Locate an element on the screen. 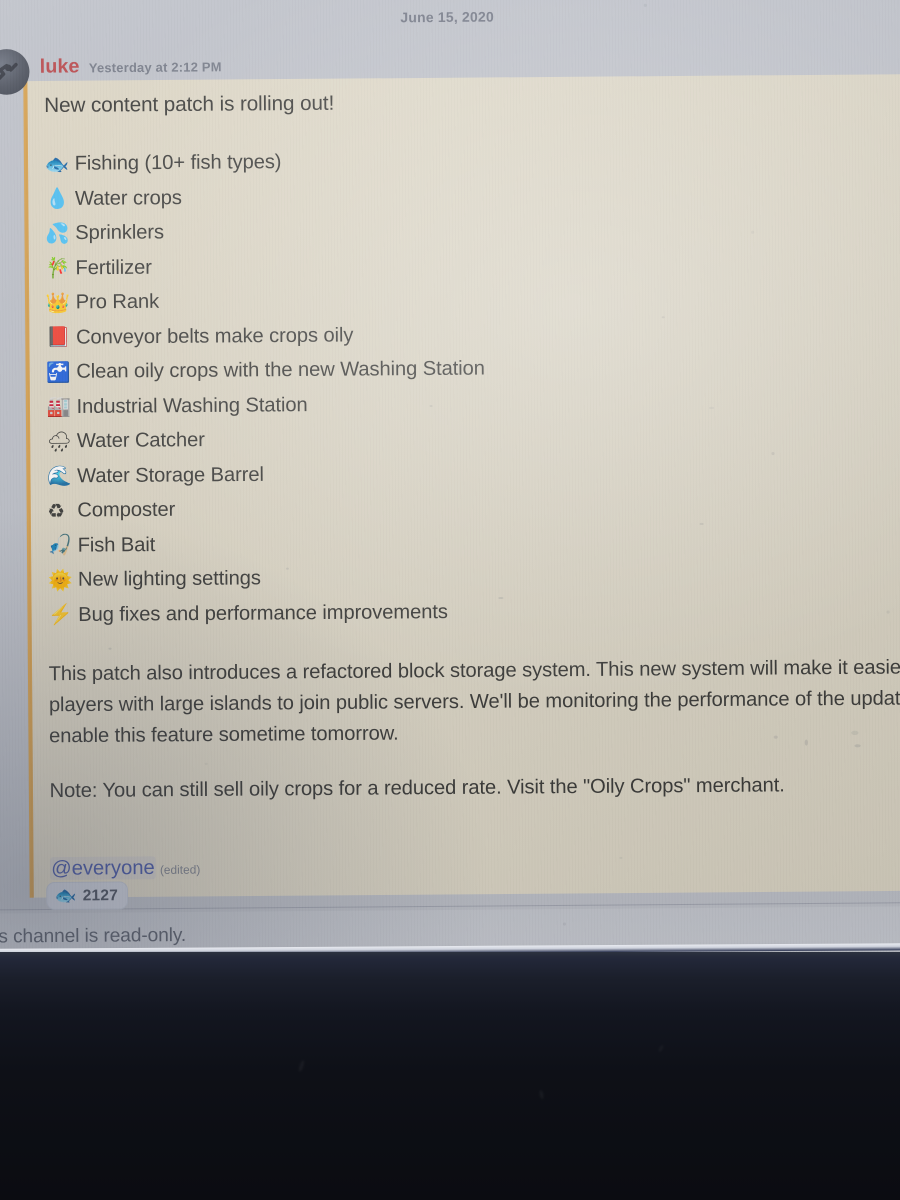 The width and height of the screenshot is (900, 1200). feature-label: Water Storage Barrel is located at coordinates (170, 475).